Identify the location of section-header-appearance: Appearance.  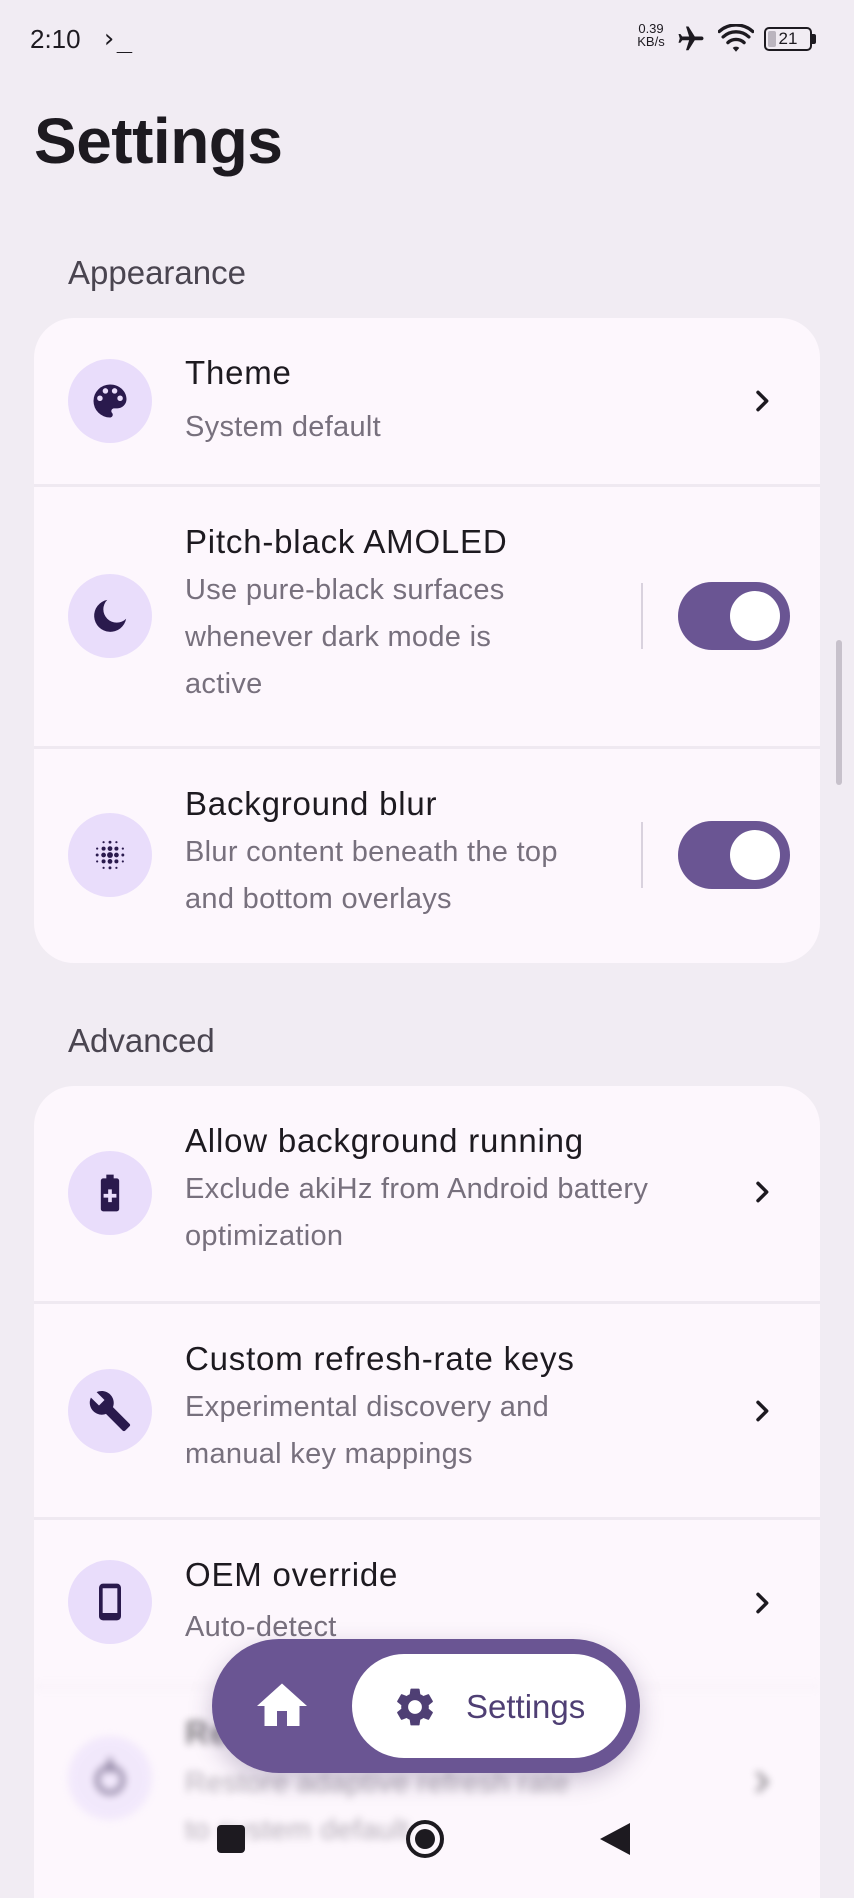
(157, 272).